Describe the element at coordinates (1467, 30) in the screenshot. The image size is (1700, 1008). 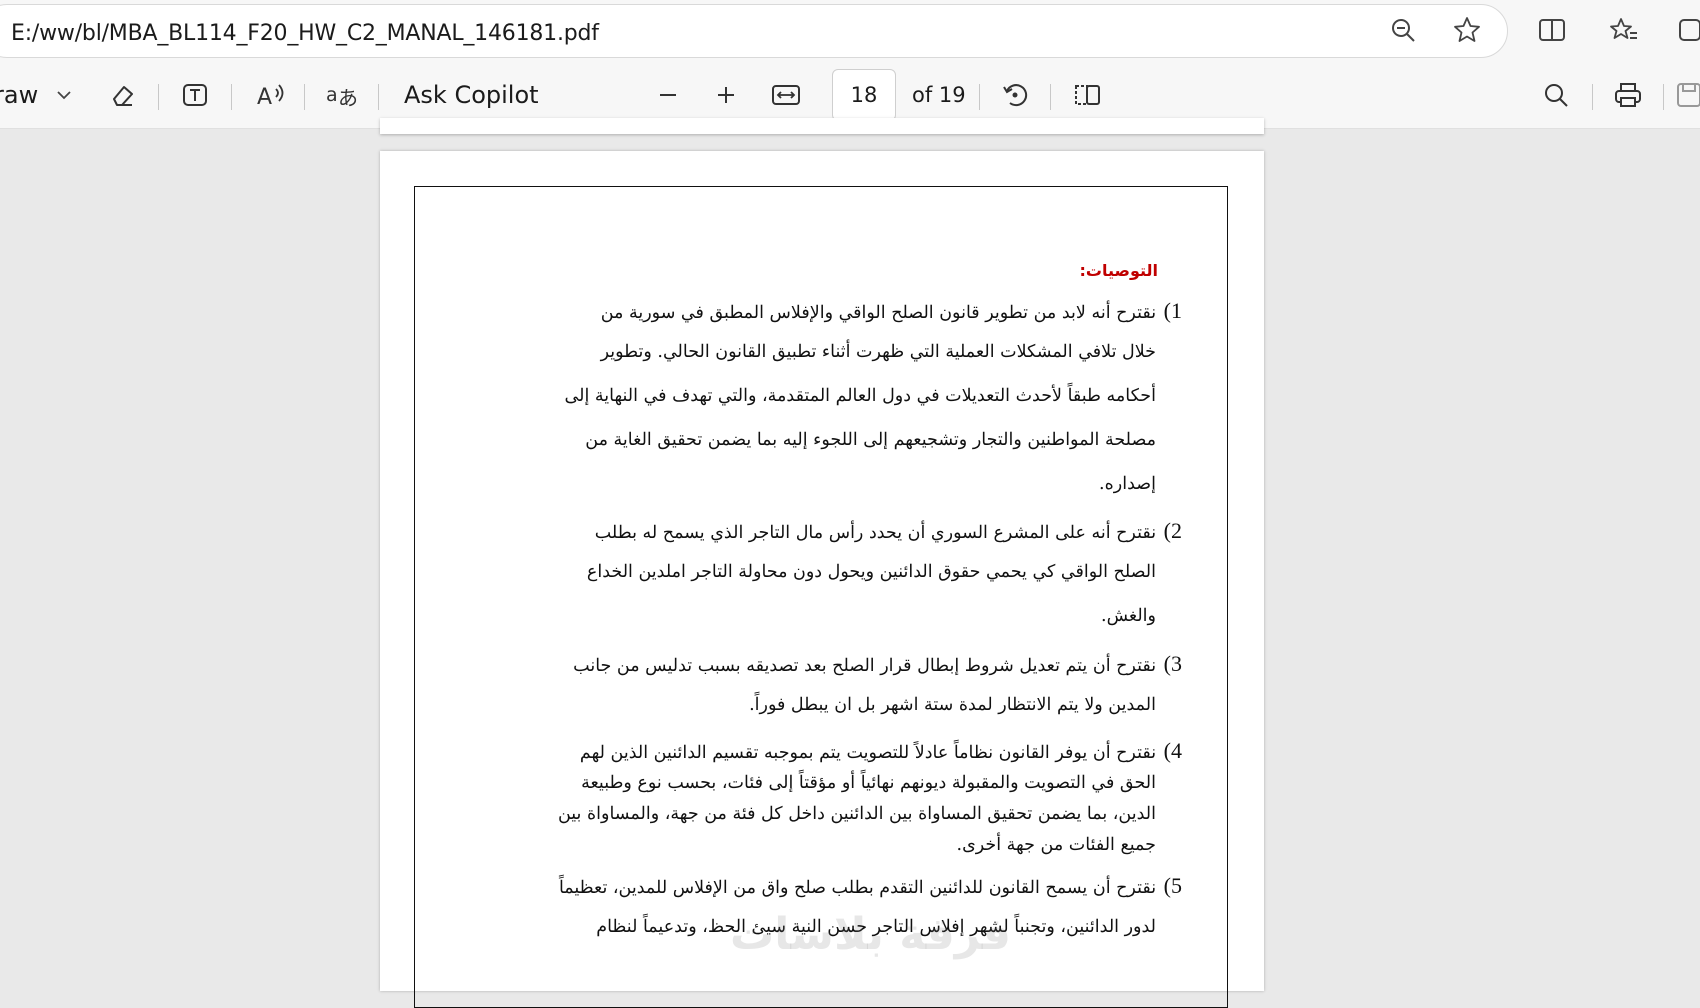
I see `favorite-star-icon` at that location.